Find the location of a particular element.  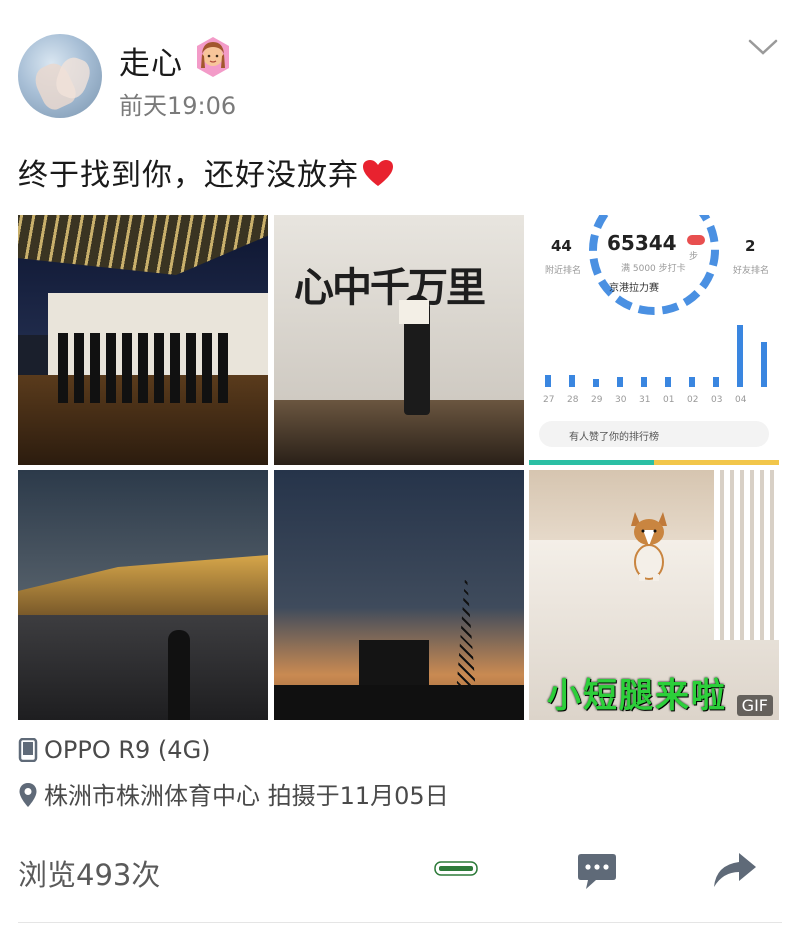

bar-label: 30 is located at coordinates (621, 400).